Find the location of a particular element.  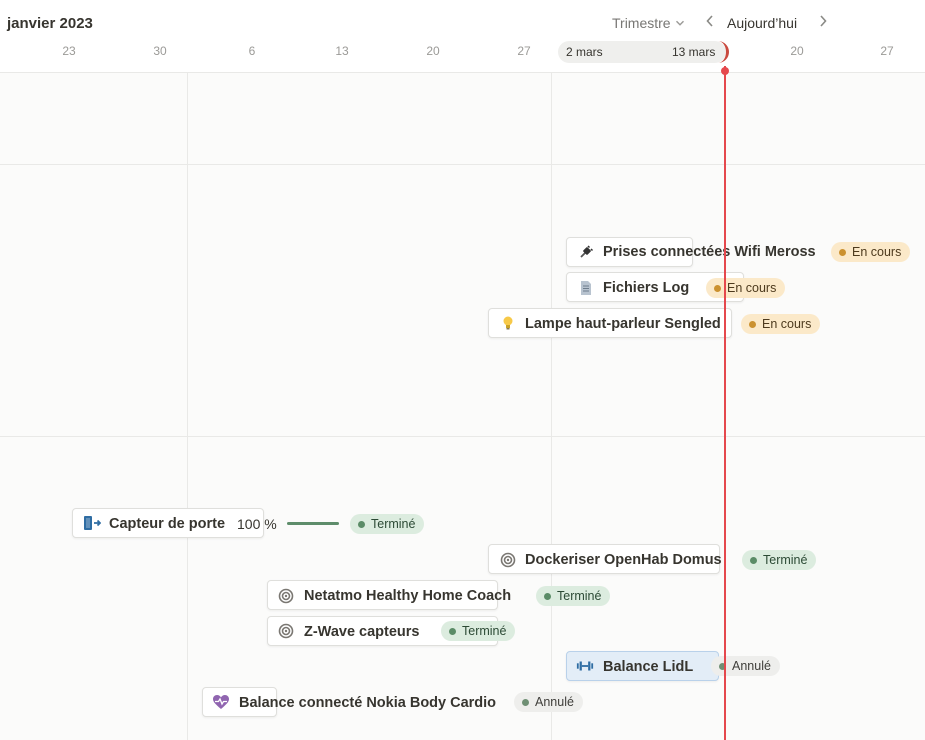

door-exit-icon is located at coordinates (92, 523).